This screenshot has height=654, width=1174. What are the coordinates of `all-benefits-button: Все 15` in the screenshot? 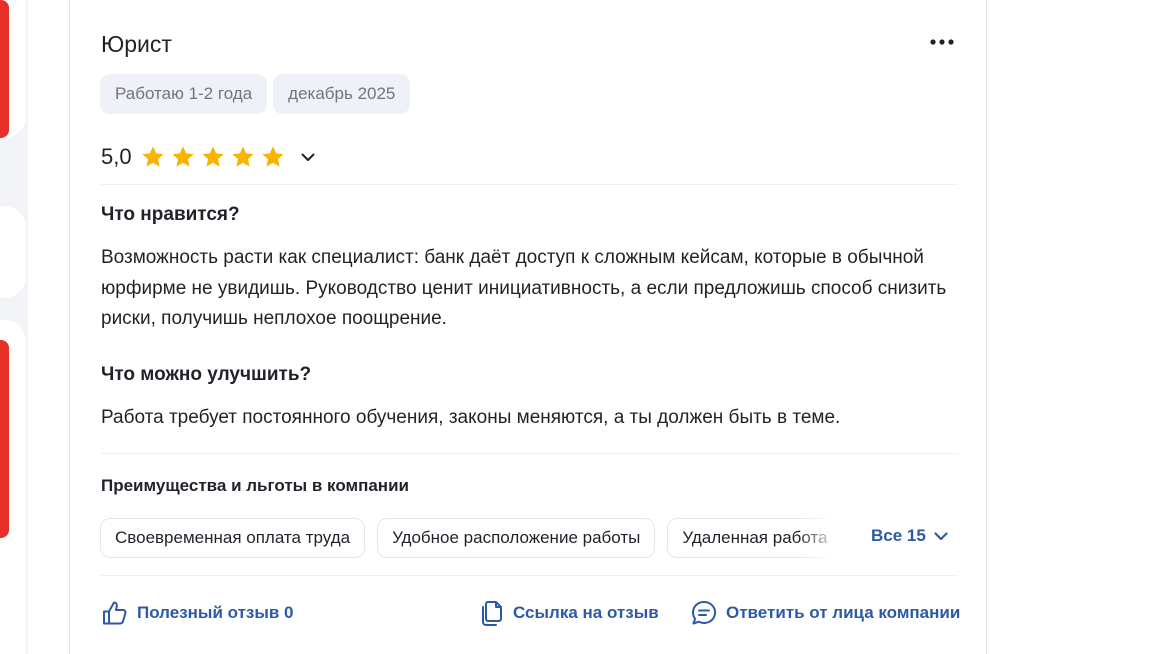 It's located at (909, 536).